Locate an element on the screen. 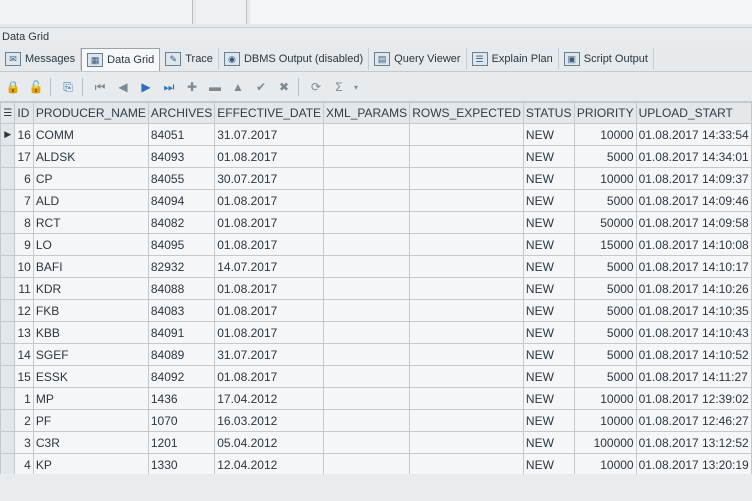 This screenshot has height=501, width=752. cell-upload-start: 01.08.2017 14:09:37 is located at coordinates (693, 178).